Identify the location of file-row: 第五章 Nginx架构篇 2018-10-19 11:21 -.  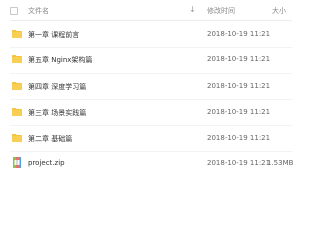
(150, 61).